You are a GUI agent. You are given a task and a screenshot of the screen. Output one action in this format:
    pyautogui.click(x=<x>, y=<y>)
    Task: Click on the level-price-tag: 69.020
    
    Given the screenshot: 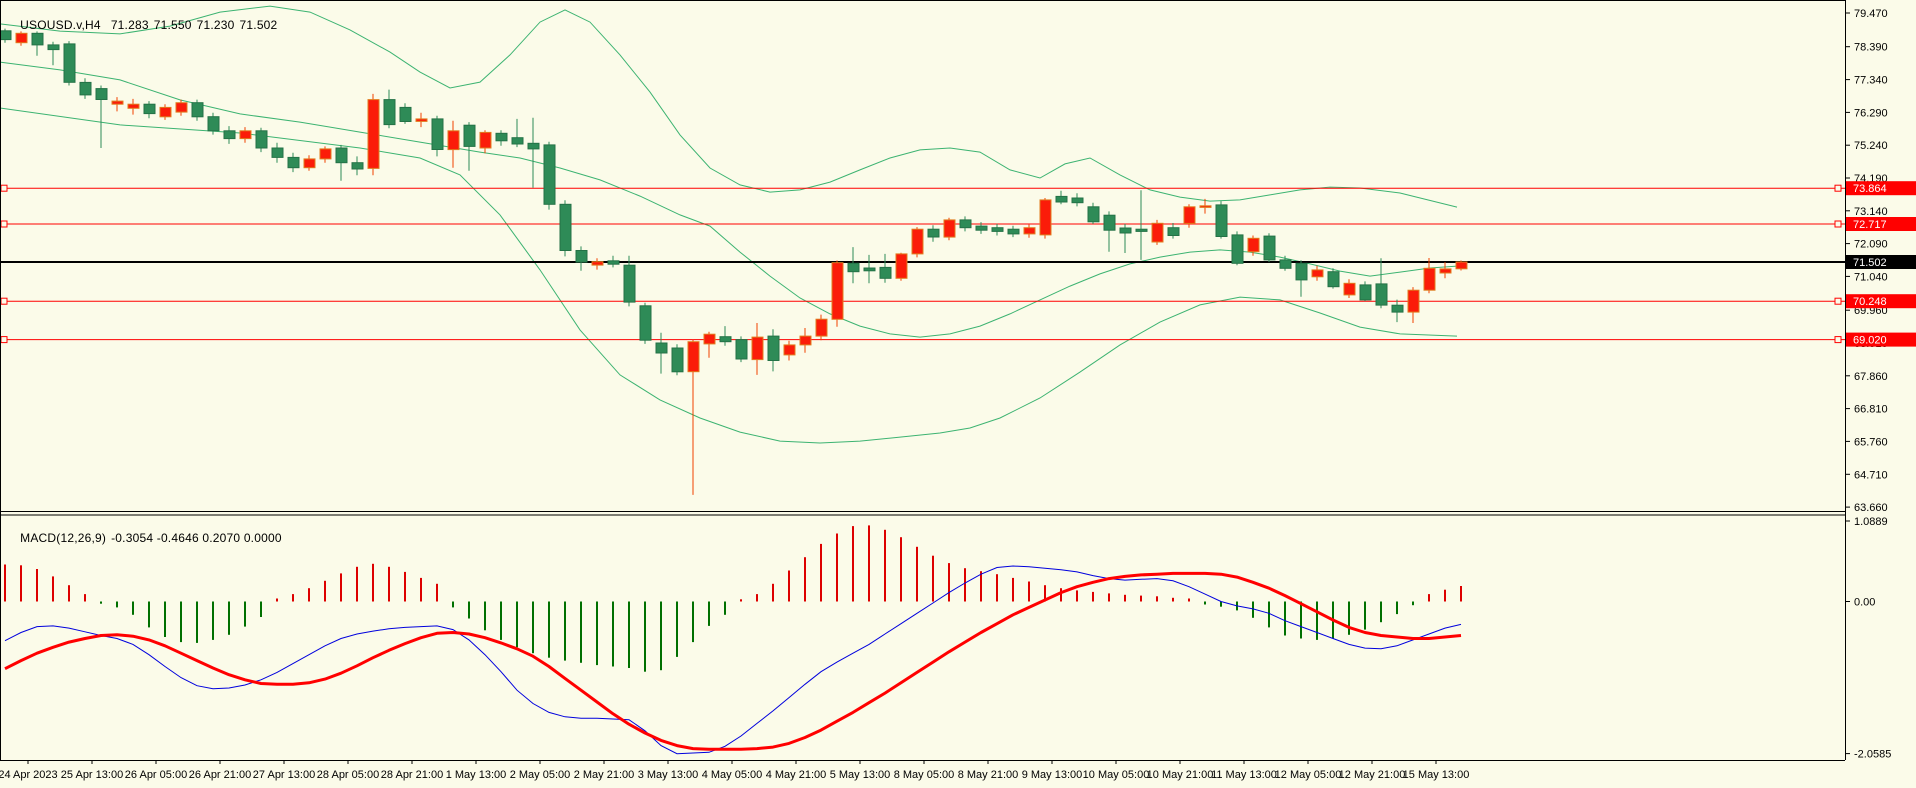 What is the action you would take?
    pyautogui.click(x=1881, y=339)
    